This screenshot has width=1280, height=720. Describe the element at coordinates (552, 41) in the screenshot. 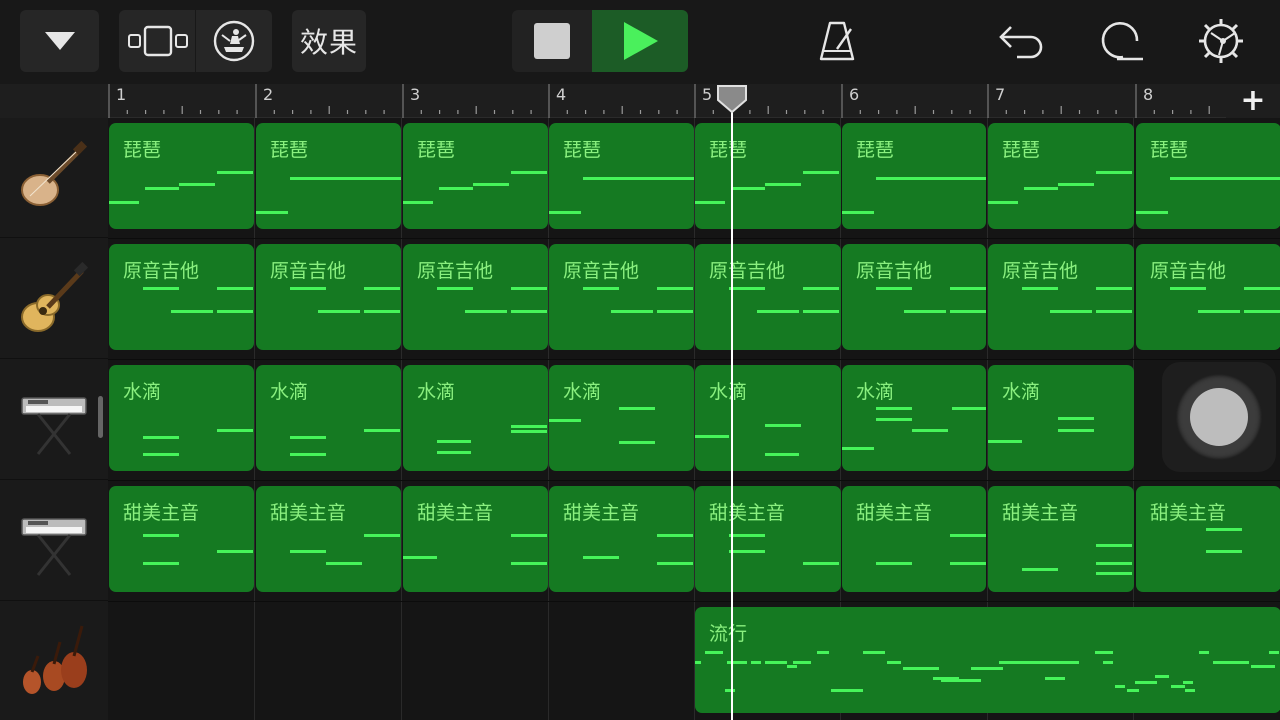

I see `stop-button` at that location.